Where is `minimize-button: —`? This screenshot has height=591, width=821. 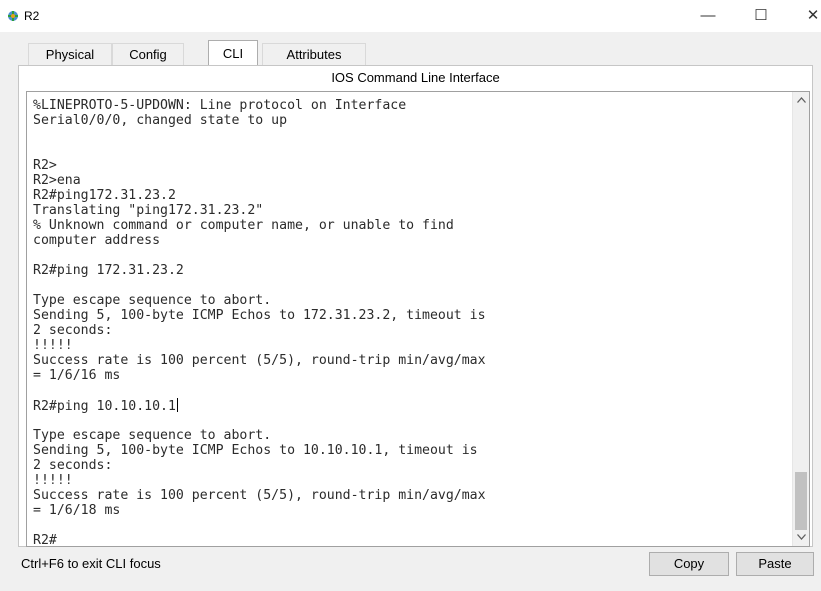 minimize-button: — is located at coordinates (708, 16).